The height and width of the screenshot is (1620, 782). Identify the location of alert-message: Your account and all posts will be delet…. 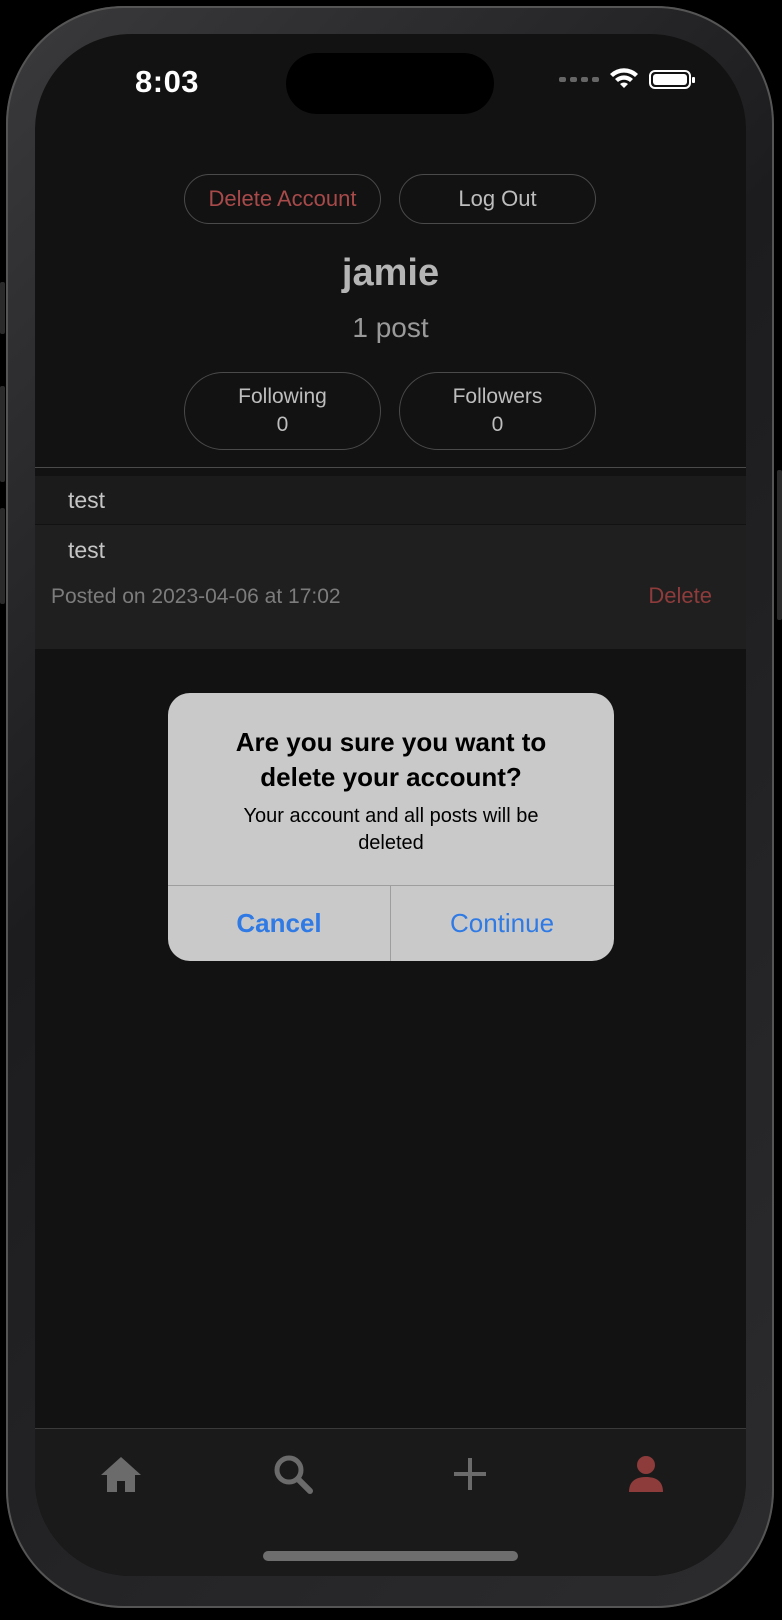
(391, 829).